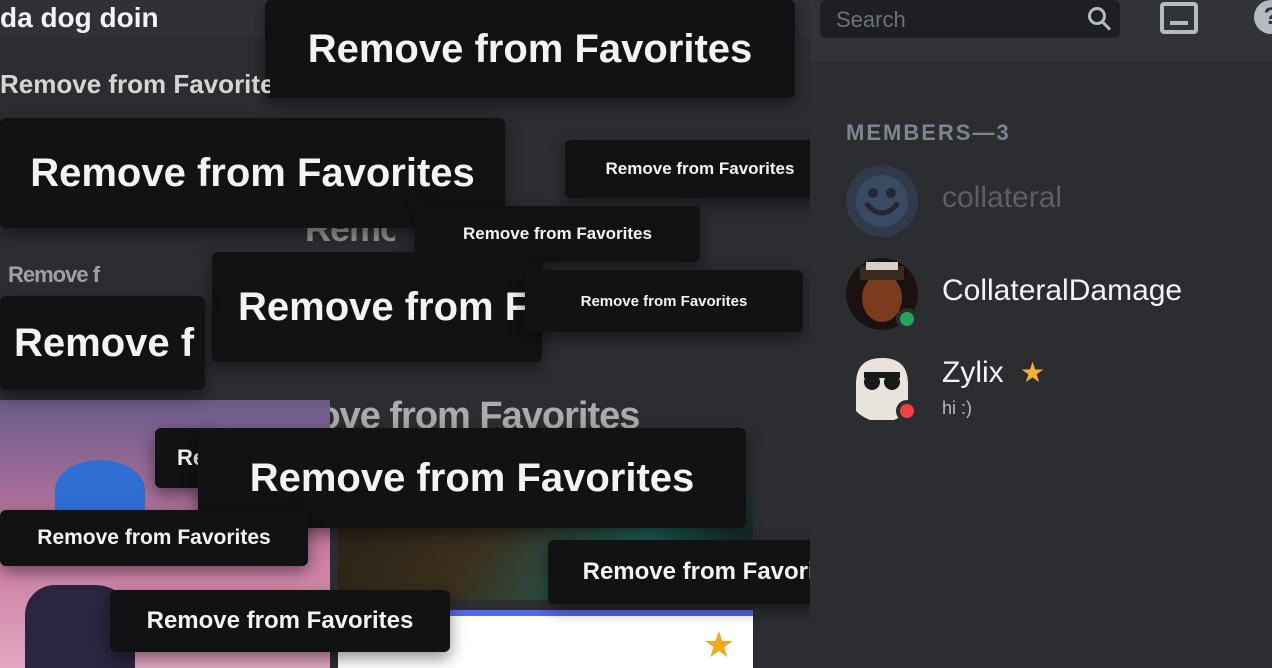 This screenshot has width=1272, height=668. I want to click on top-toolbar: ?, so click(1041, 31).